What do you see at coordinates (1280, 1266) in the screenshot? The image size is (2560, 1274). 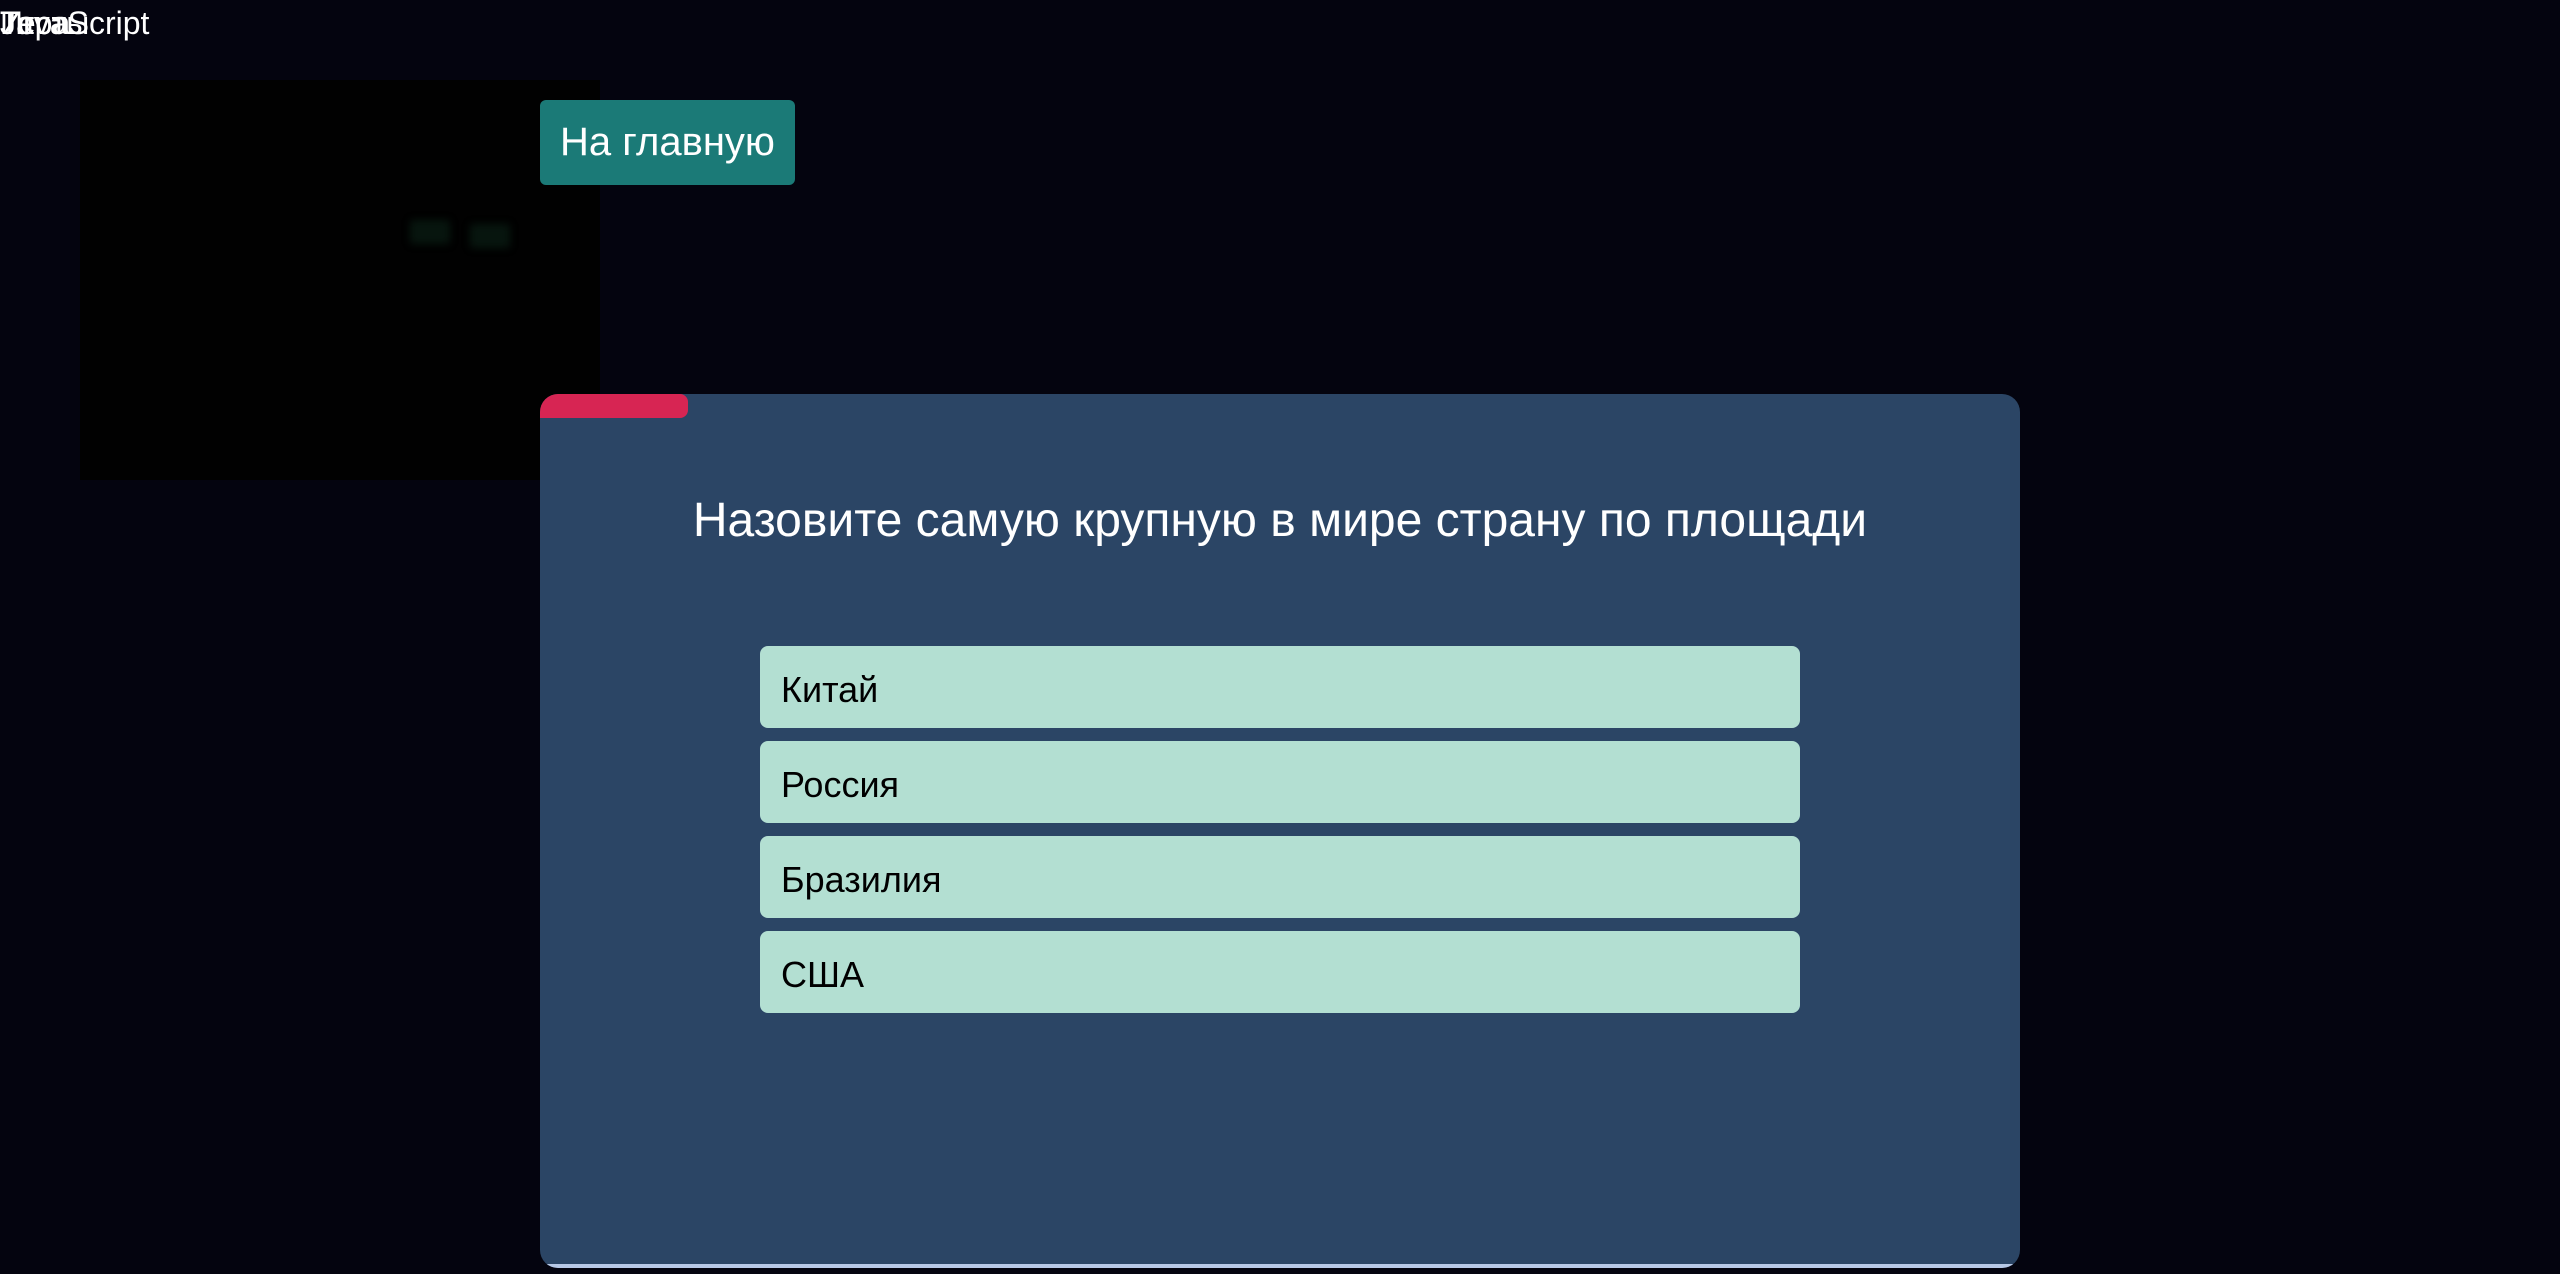 I see `card-bottom-edge` at bounding box center [1280, 1266].